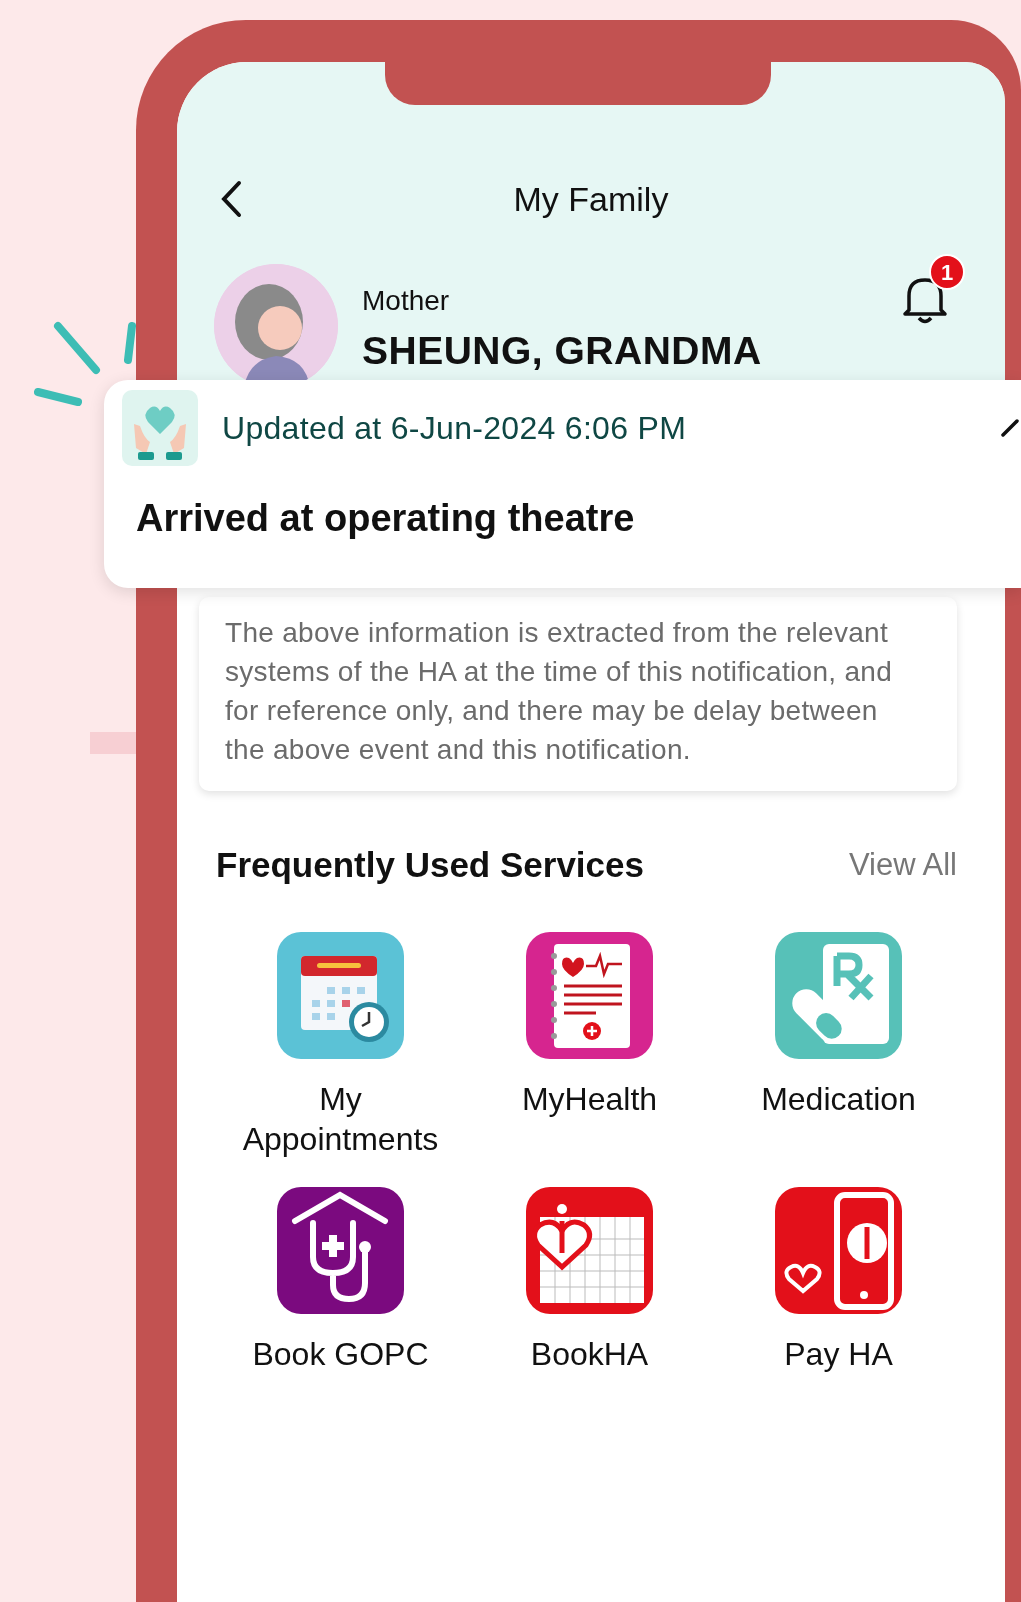 This screenshot has height=1602, width=1021. I want to click on service-tile: Medication, so click(838, 1045).